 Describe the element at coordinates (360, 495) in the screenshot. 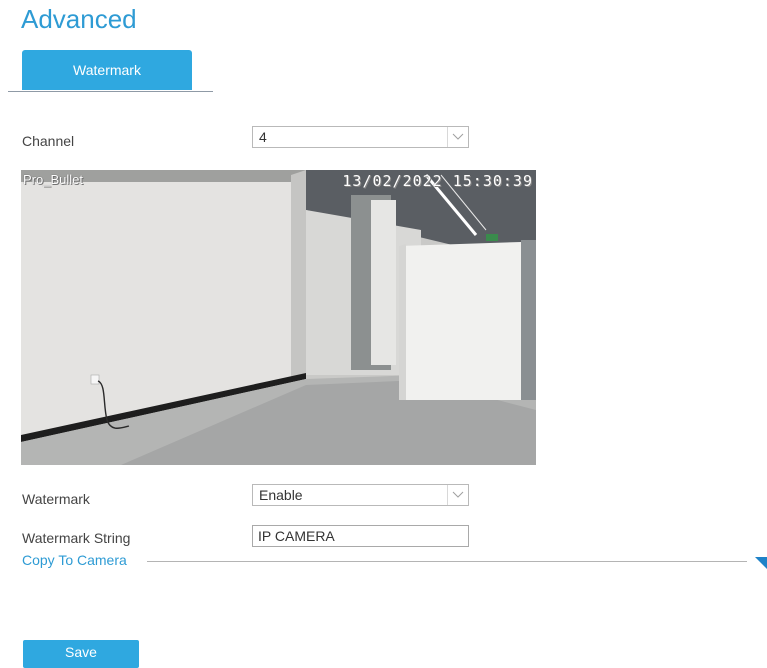

I see `watermark-select: Enable` at that location.